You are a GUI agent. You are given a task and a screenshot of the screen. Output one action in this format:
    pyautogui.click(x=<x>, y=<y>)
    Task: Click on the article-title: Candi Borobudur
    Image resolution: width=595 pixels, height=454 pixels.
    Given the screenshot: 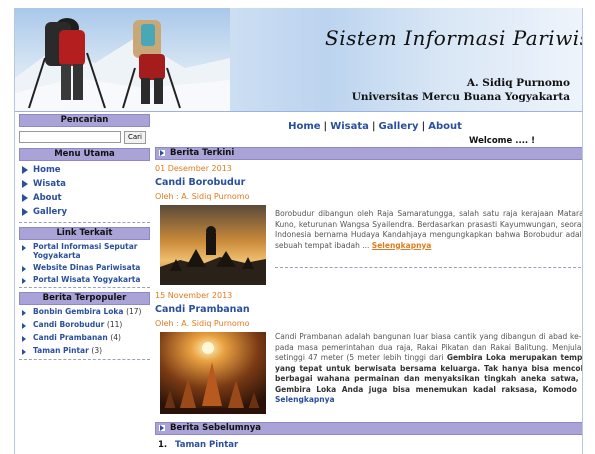 What is the action you would take?
    pyautogui.click(x=368, y=183)
    